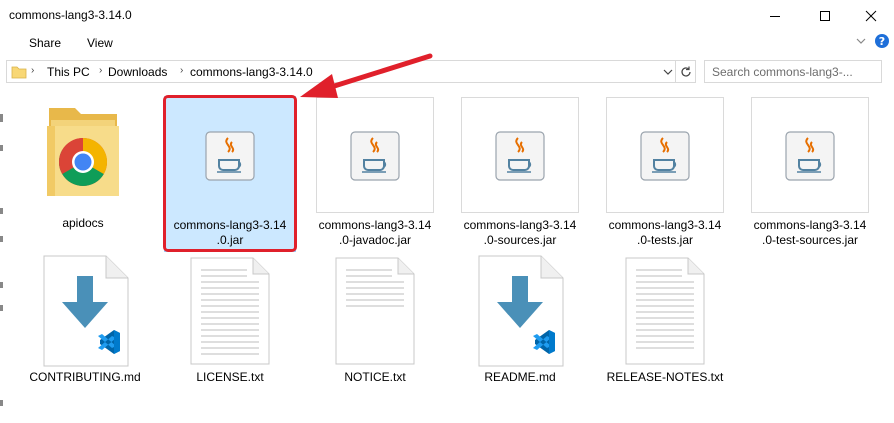  I want to click on annotation-red-box, so click(230, 173).